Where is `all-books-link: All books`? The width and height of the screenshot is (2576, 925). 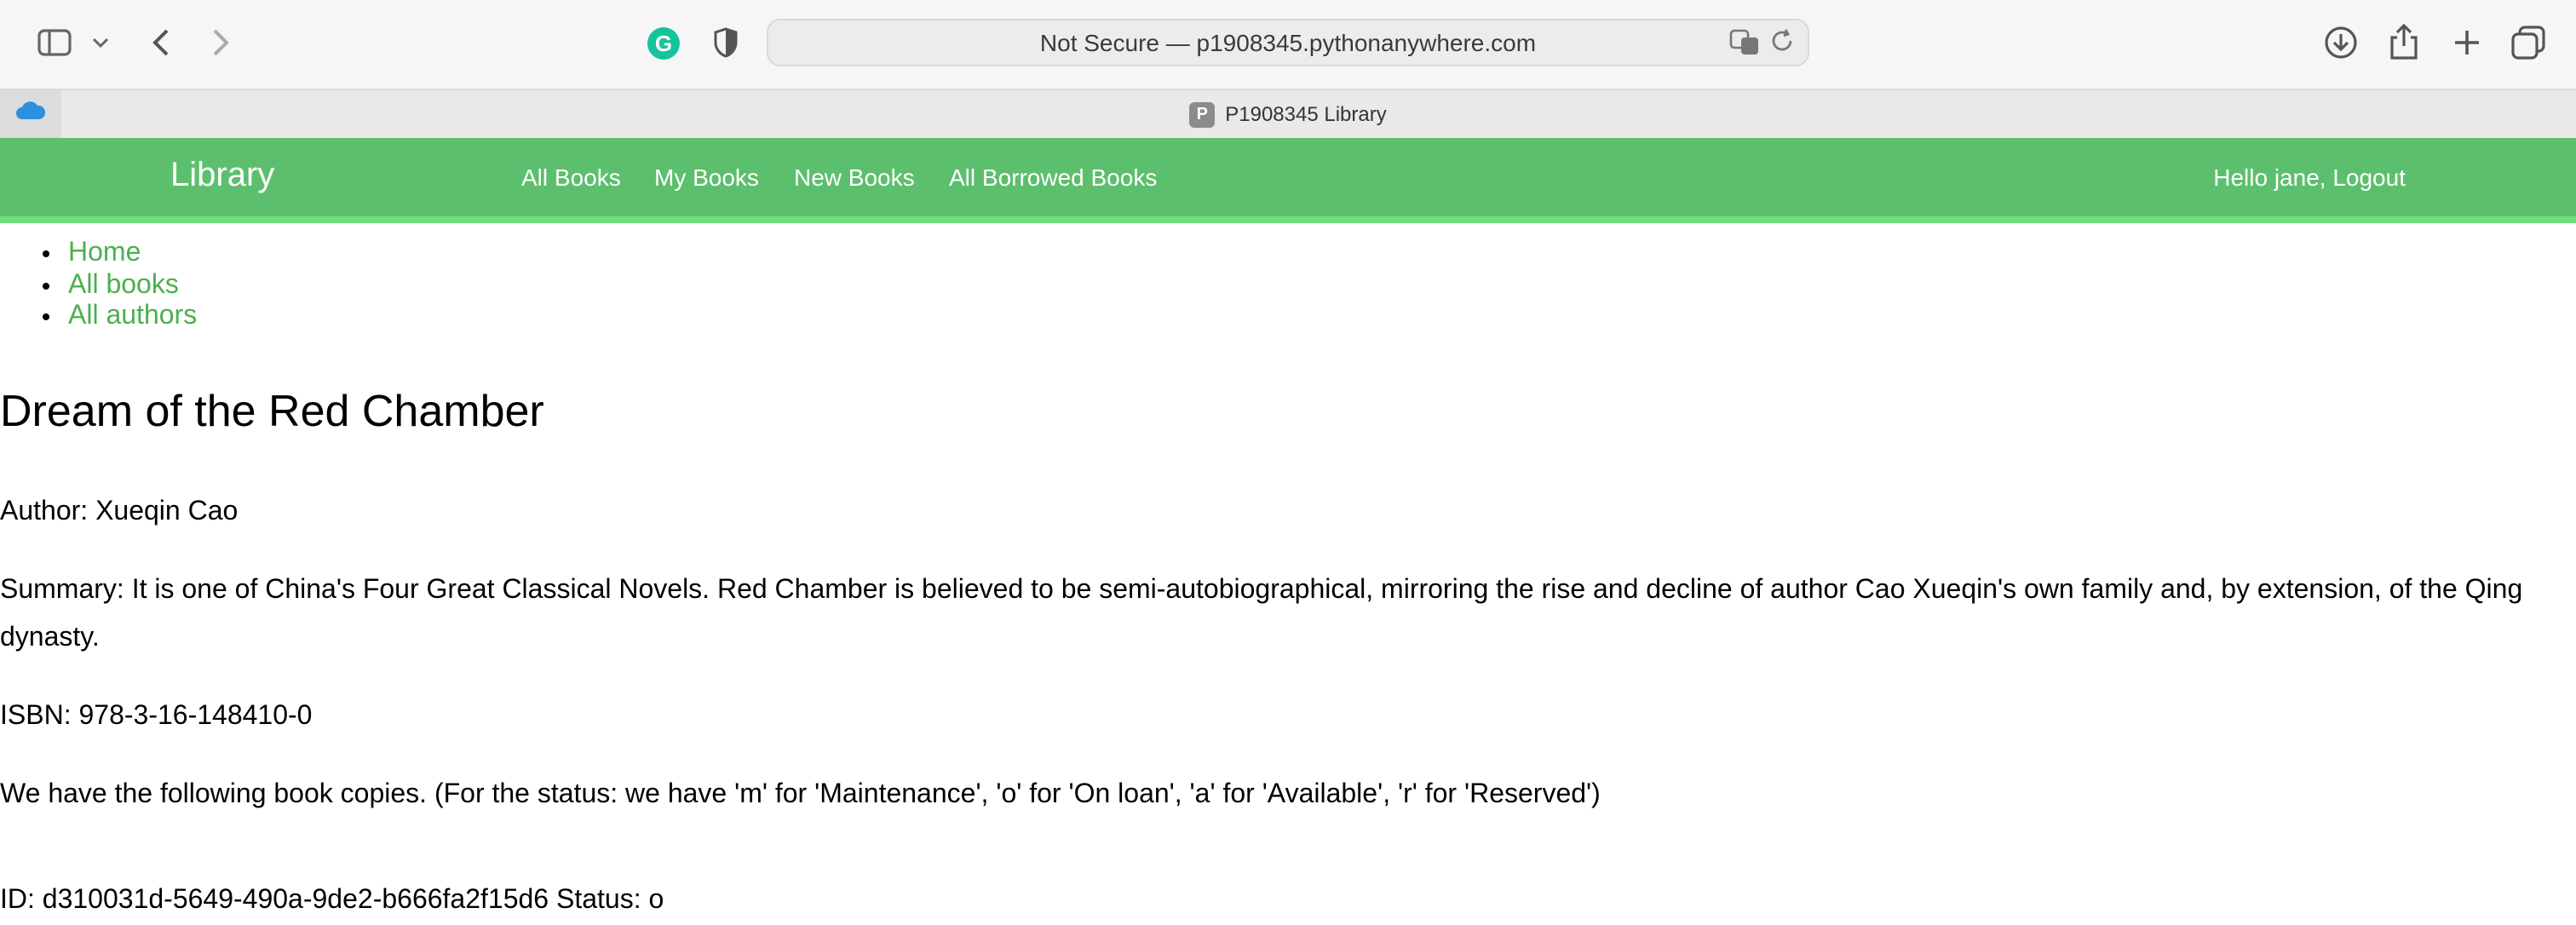 all-books-link: All books is located at coordinates (123, 284).